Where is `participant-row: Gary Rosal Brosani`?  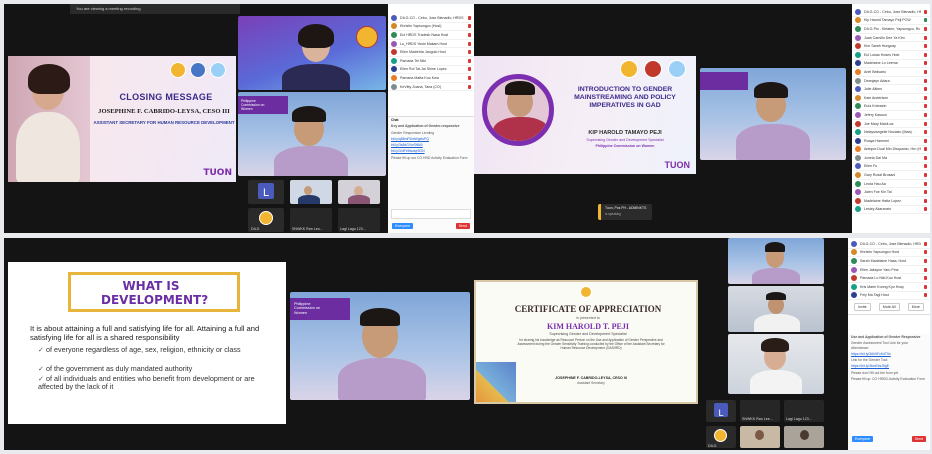 participant-row: Gary Rosal Brosani is located at coordinates (891, 175).